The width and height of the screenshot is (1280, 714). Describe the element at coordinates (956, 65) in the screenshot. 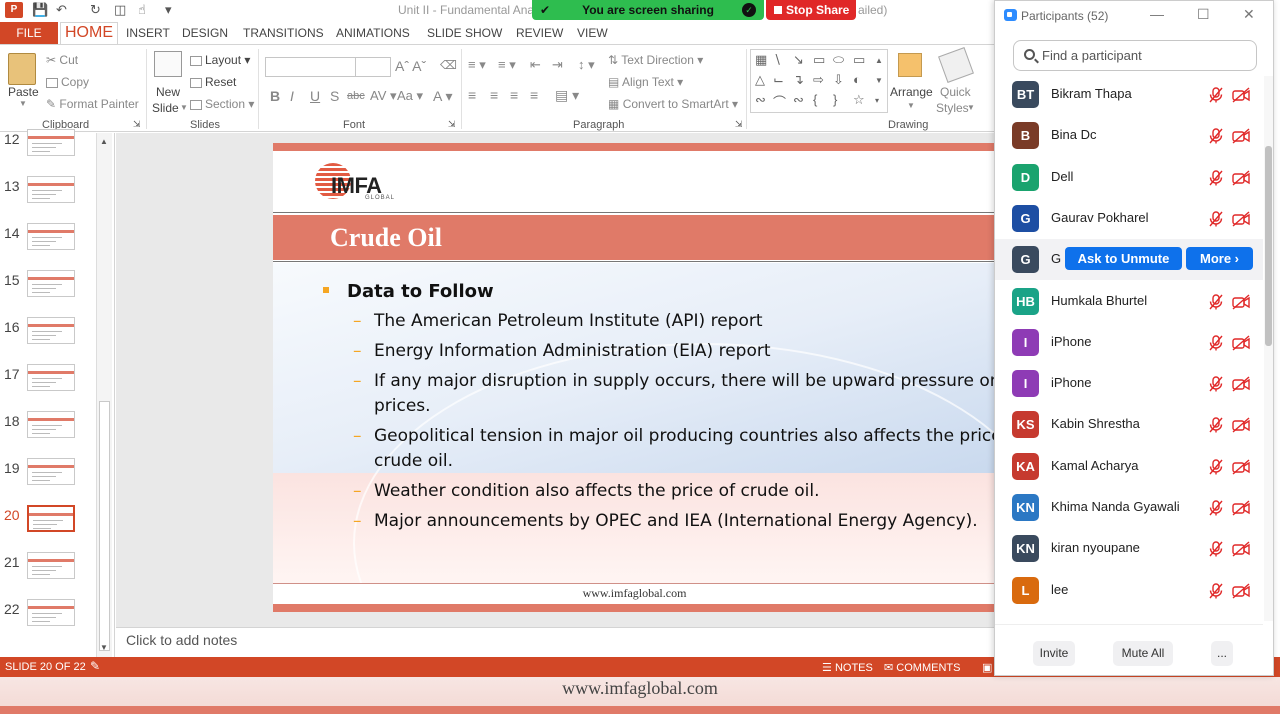

I see `quick-styles-icon` at that location.